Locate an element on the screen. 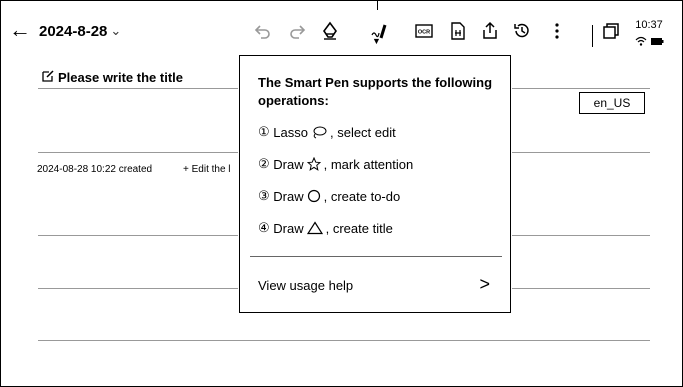 This screenshot has width=683, height=387. wifi-icon is located at coordinates (641, 42).